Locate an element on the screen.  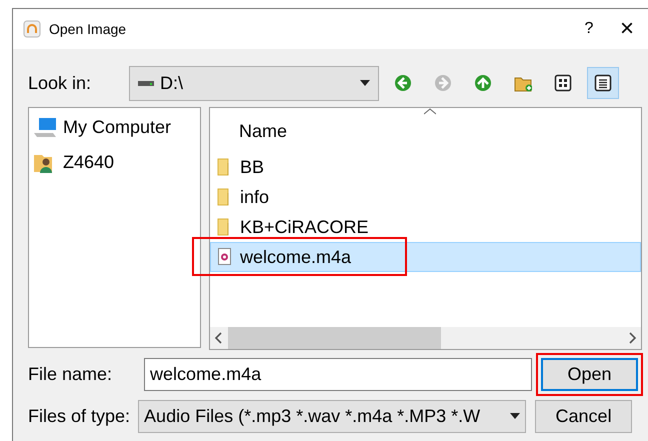
sidebar-item: My Computer is located at coordinates (114, 127).